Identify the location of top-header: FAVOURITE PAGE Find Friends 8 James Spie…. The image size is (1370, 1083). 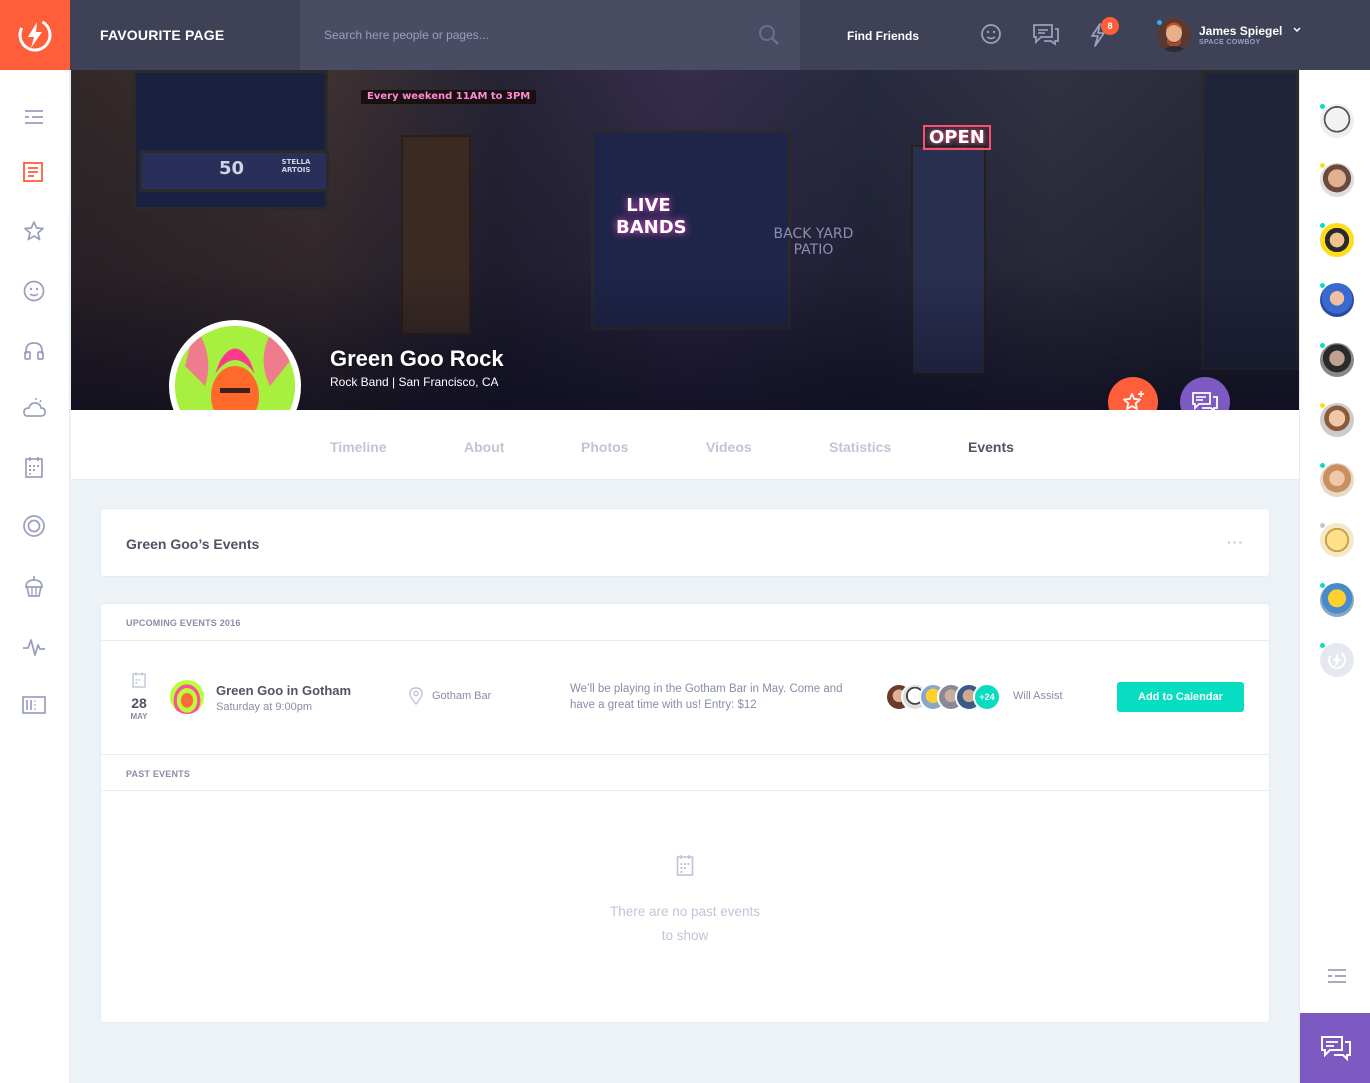
(685, 35).